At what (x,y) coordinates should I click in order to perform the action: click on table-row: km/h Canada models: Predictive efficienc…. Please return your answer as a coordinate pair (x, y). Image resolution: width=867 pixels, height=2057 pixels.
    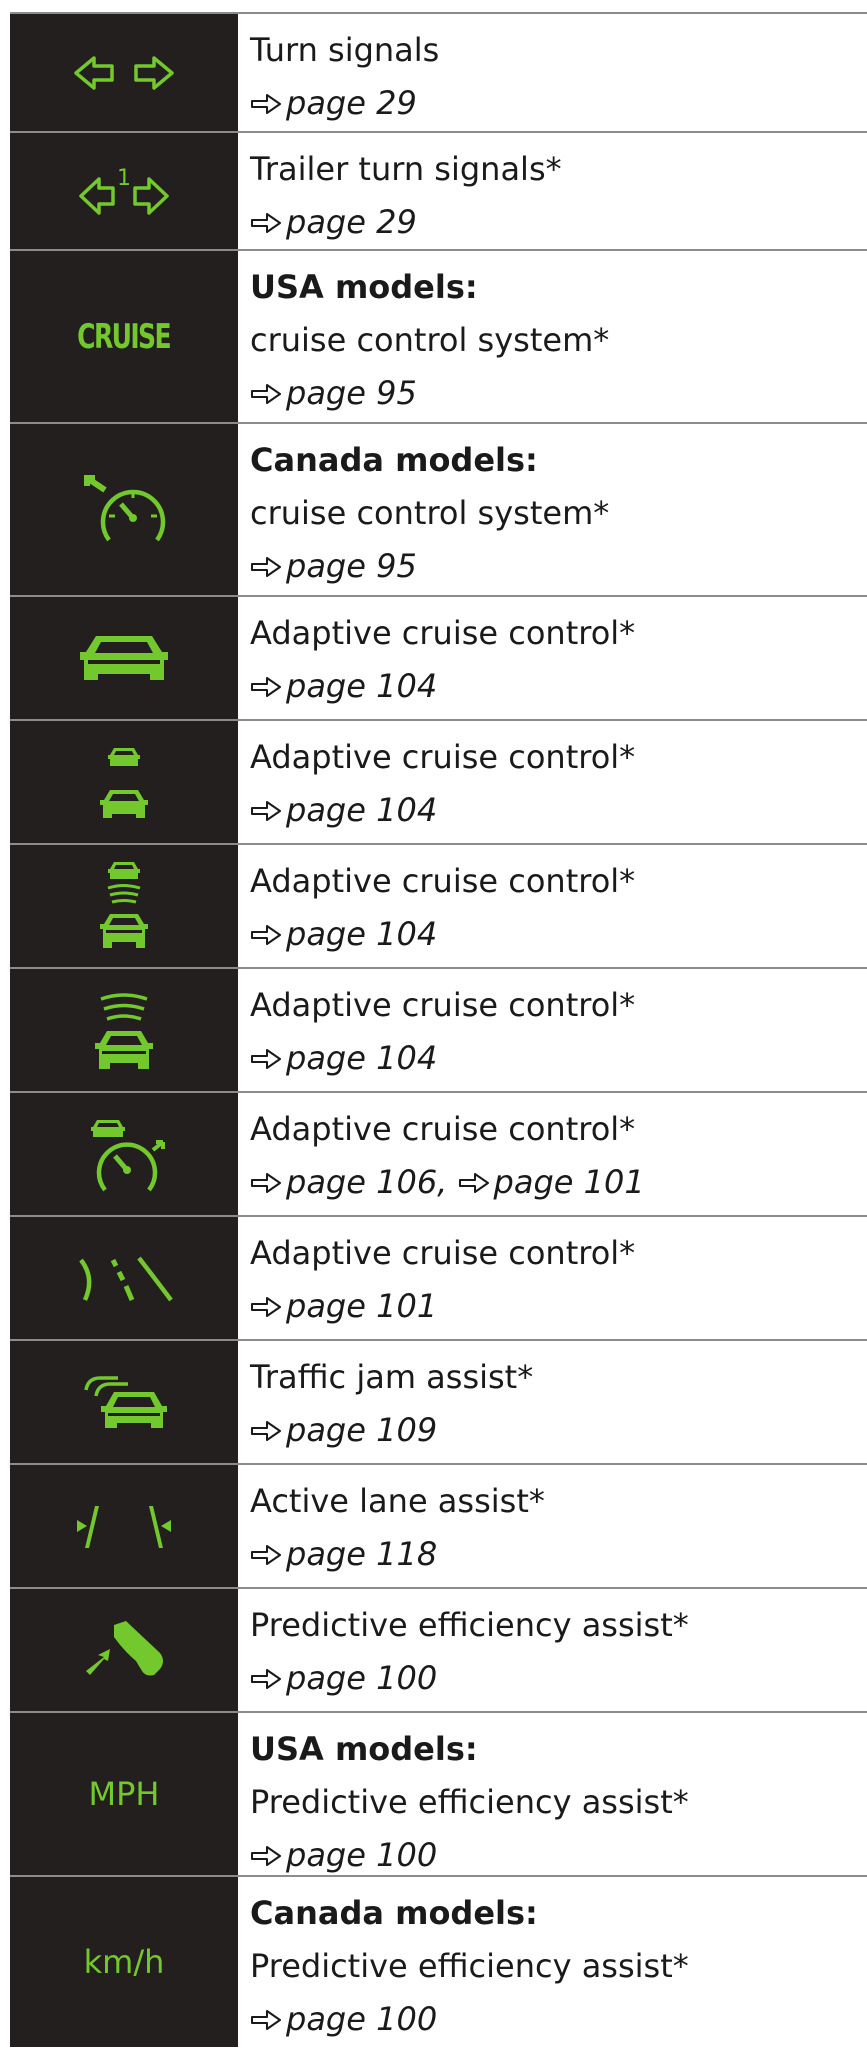
    Looking at the image, I should click on (438, 1962).